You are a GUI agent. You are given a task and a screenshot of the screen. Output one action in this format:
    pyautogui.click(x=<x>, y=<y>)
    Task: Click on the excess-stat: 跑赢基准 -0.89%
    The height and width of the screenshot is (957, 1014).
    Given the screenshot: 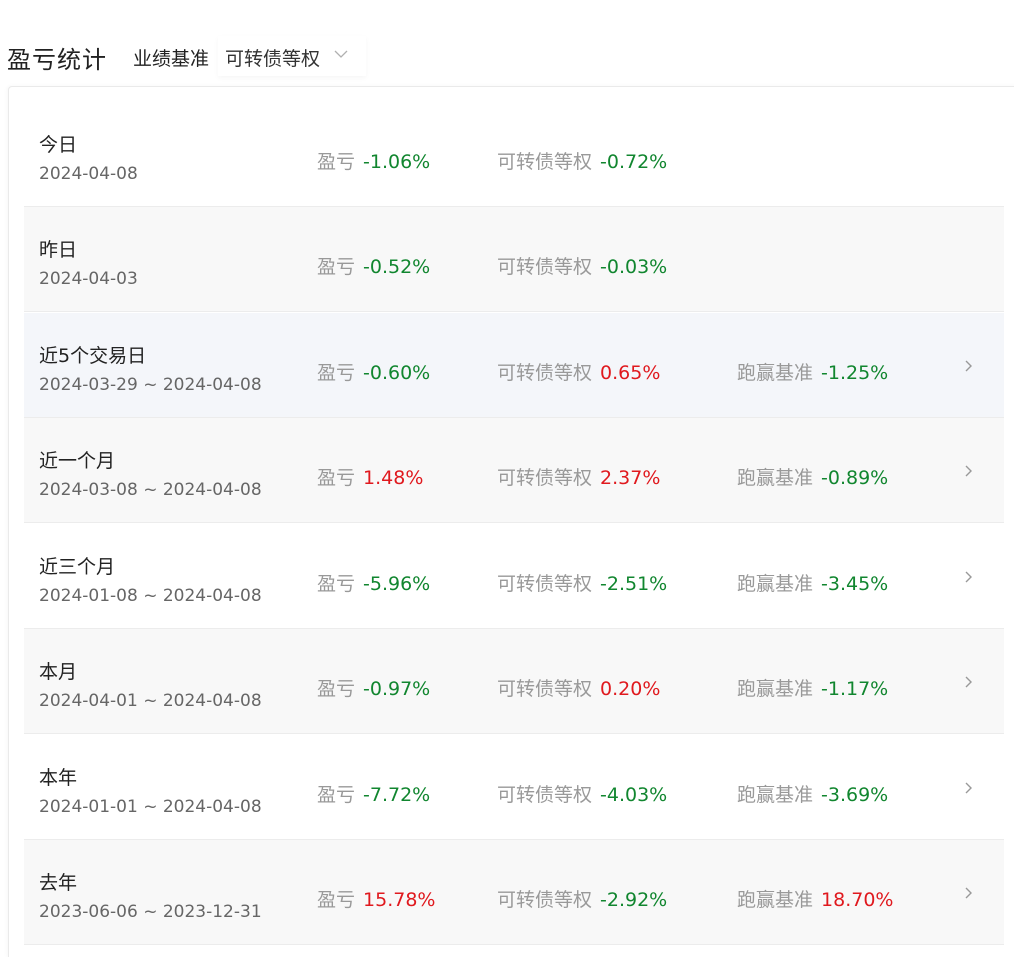 What is the action you would take?
    pyautogui.click(x=812, y=476)
    